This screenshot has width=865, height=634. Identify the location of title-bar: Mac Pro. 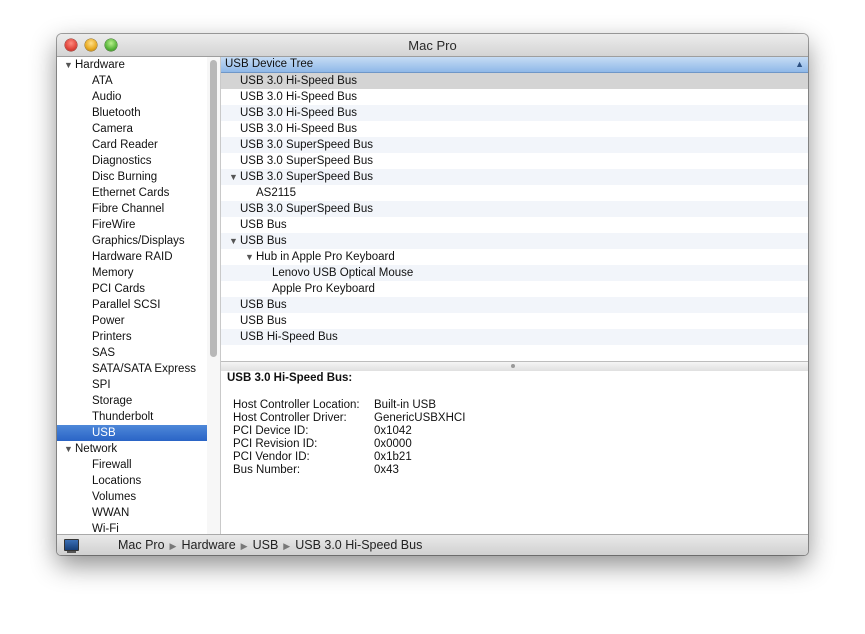
(432, 45).